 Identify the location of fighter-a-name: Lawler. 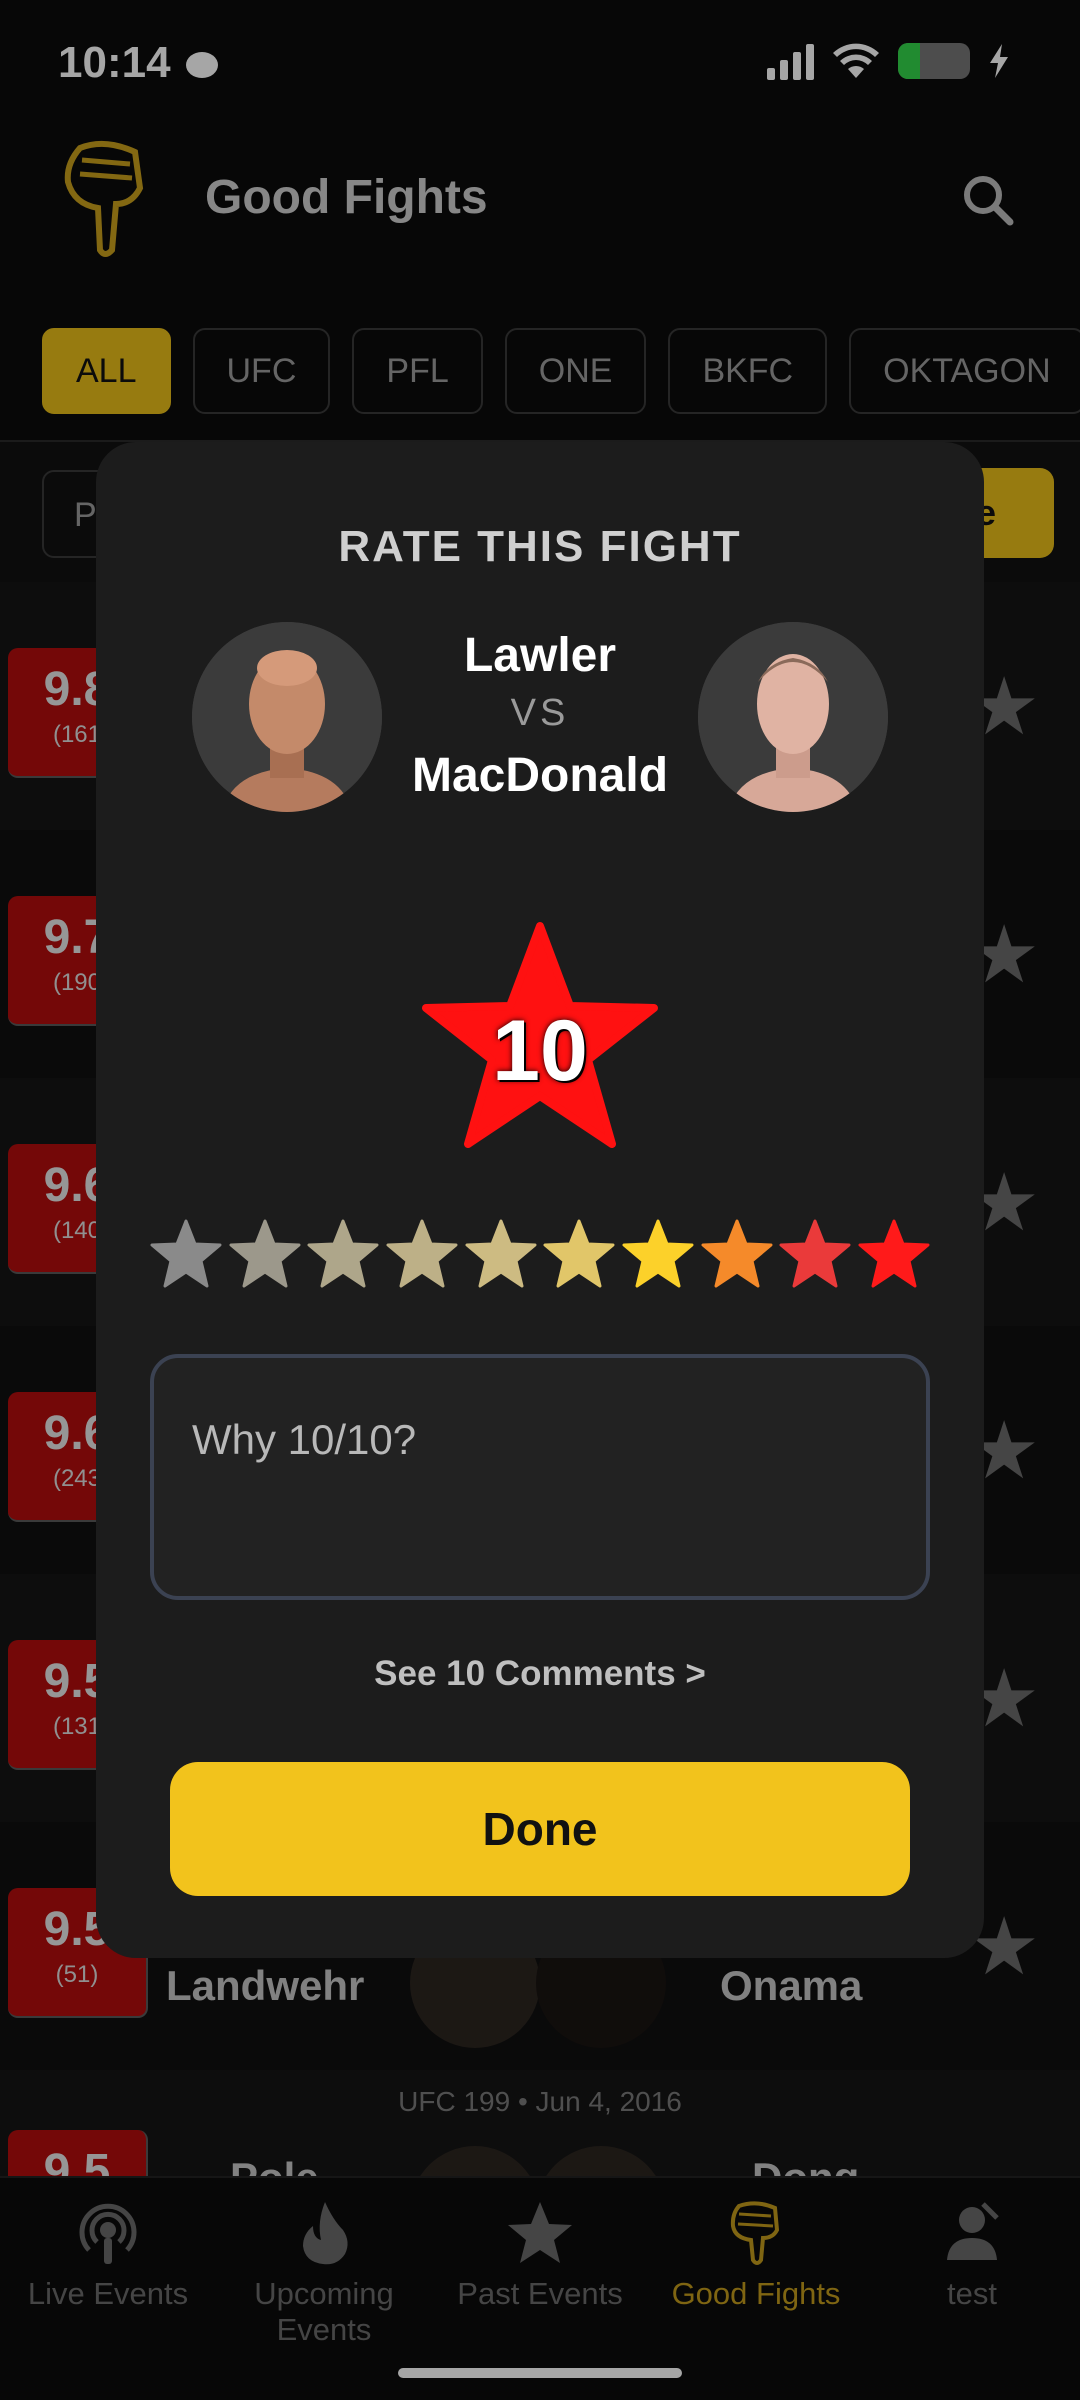
(540, 655).